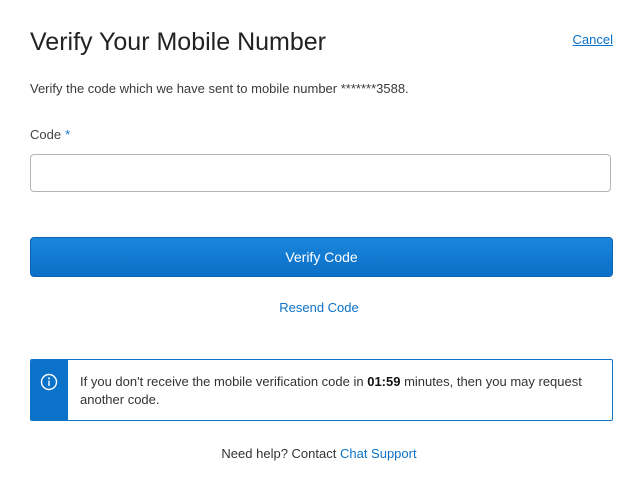 The width and height of the screenshot is (638, 488). Describe the element at coordinates (68, 134) in the screenshot. I see `required-marker: *` at that location.